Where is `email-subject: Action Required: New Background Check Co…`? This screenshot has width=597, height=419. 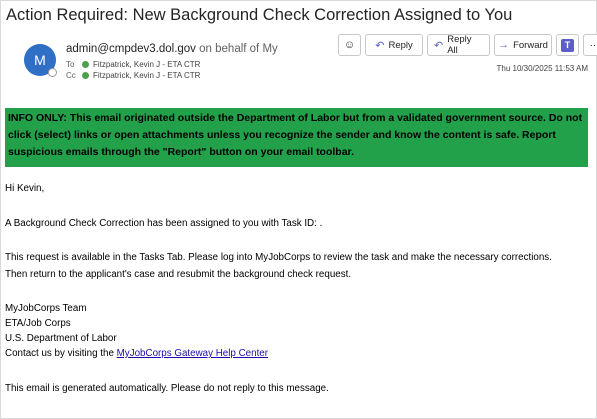
email-subject: Action Required: New Background Check Co… is located at coordinates (259, 15).